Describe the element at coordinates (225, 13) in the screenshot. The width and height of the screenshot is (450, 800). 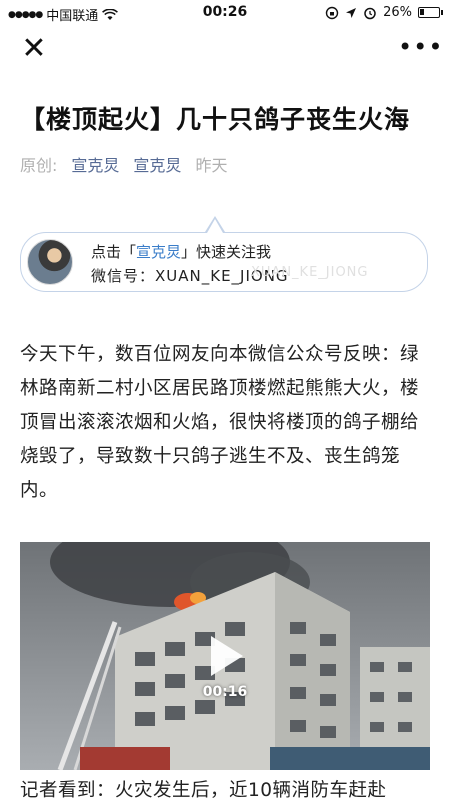
I see `status-bar: ●●●●● 中国联通 00:26 26%` at that location.